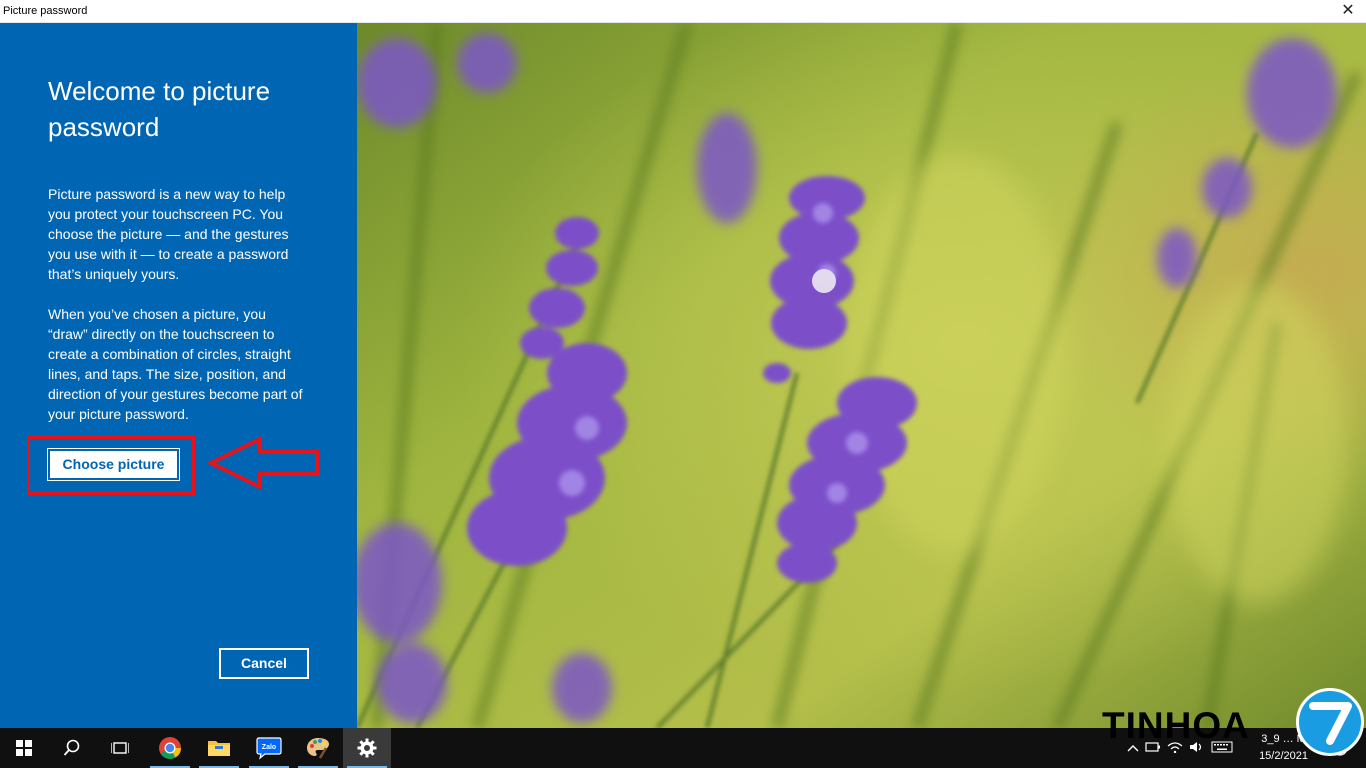 The image size is (1366, 768). What do you see at coordinates (170, 748) in the screenshot?
I see `chrome-icon` at bounding box center [170, 748].